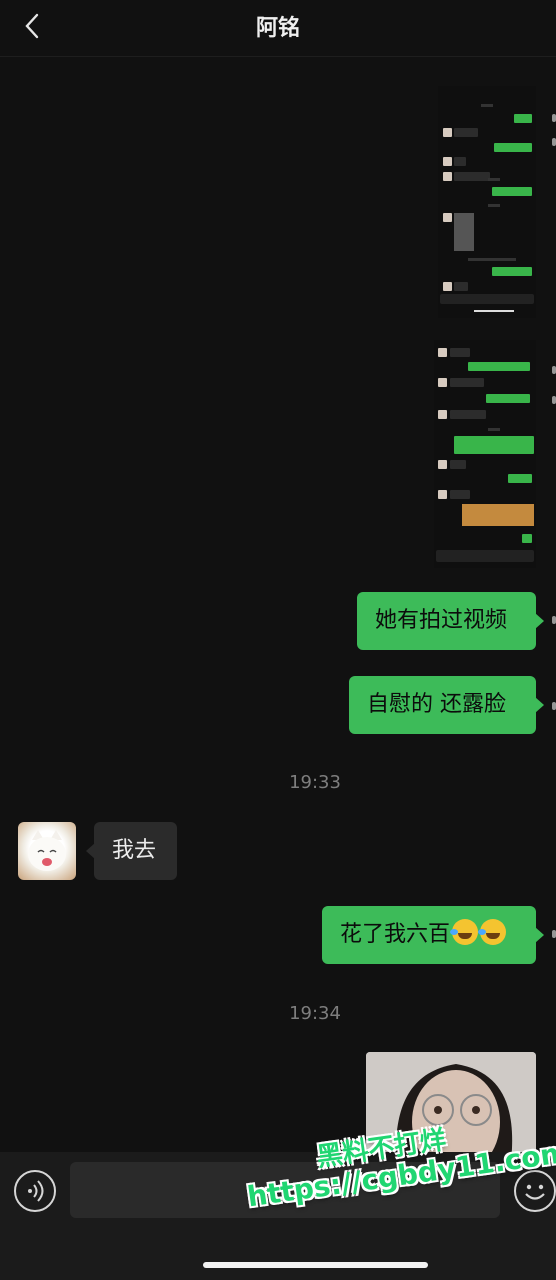 The height and width of the screenshot is (1280, 556). I want to click on contact-avatar, so click(47, 851).